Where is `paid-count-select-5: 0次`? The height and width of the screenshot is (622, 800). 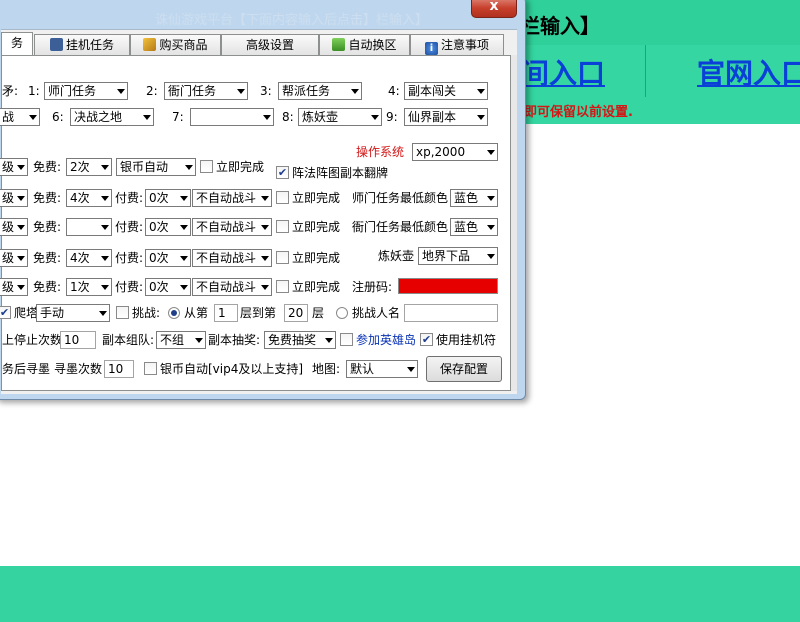
paid-count-select-5: 0次 is located at coordinates (168, 287).